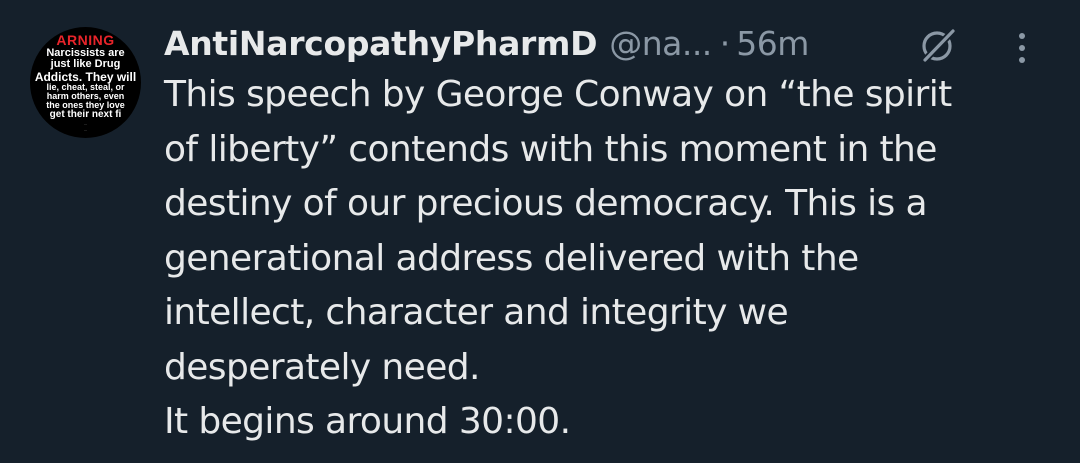 This screenshot has width=1080, height=463. What do you see at coordinates (380, 43) in the screenshot?
I see `display-name: AntiNarcopathyPharmD` at bounding box center [380, 43].